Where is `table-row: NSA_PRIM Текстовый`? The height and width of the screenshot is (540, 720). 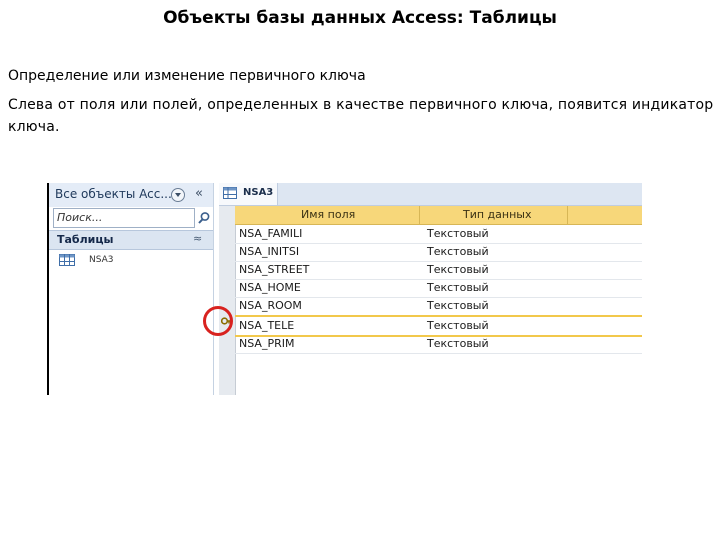 table-row: NSA_PRIM Текстовый is located at coordinates (438, 344).